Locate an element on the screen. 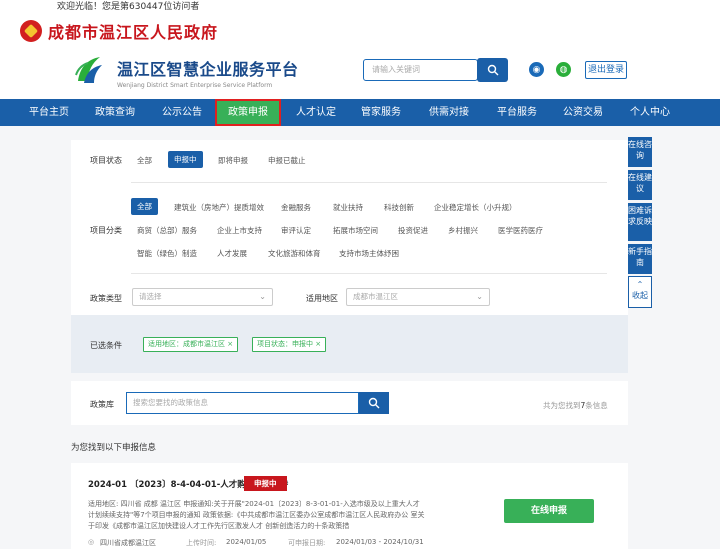  region-label: 适用地区 is located at coordinates (322, 298).